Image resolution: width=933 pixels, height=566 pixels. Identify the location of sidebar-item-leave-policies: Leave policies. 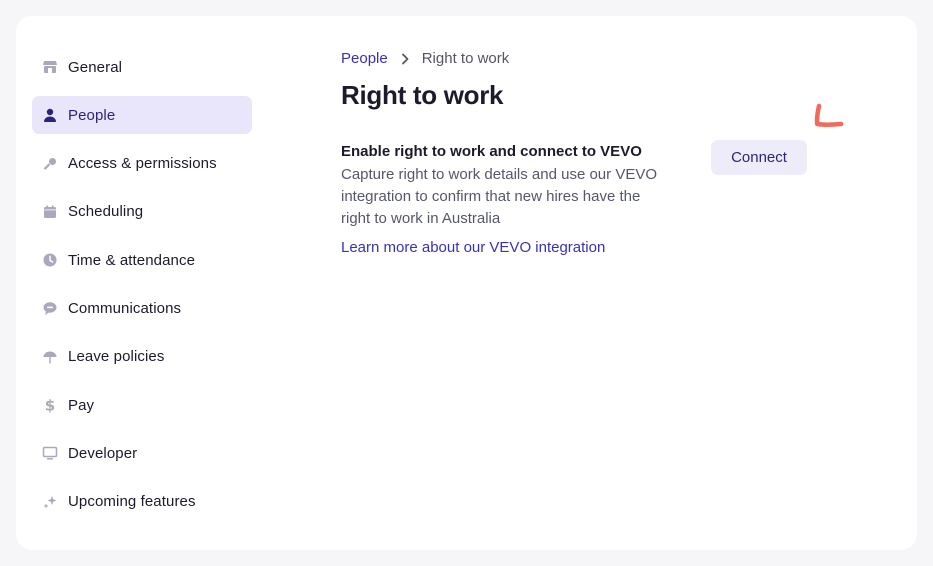
(142, 357).